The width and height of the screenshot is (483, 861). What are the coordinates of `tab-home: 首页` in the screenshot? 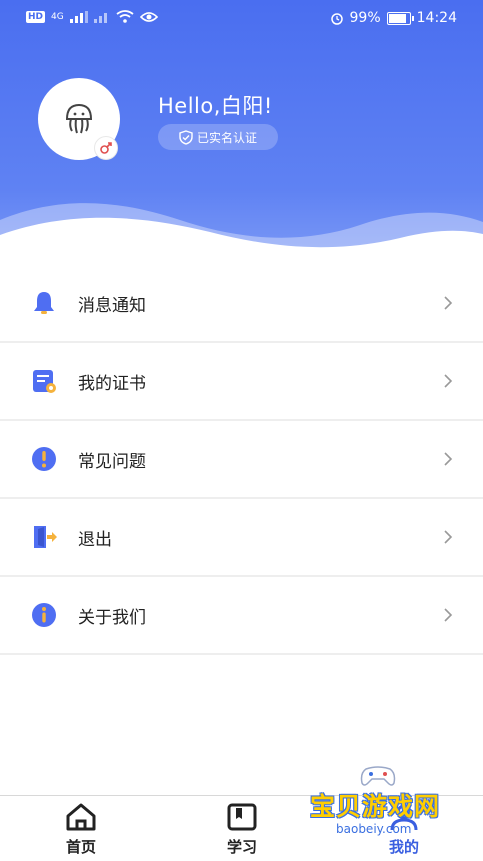 It's located at (81, 829).